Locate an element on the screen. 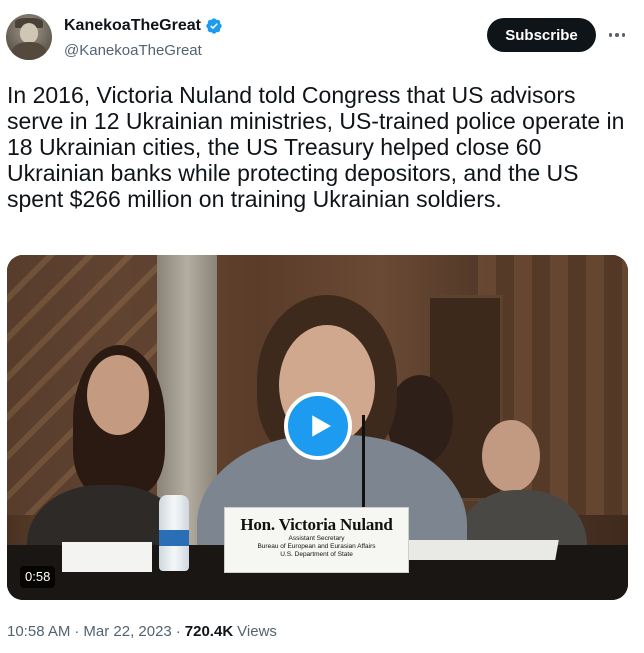 The height and width of the screenshot is (653, 644). nameplate-name: Hon. Victoria Nuland is located at coordinates (316, 524).